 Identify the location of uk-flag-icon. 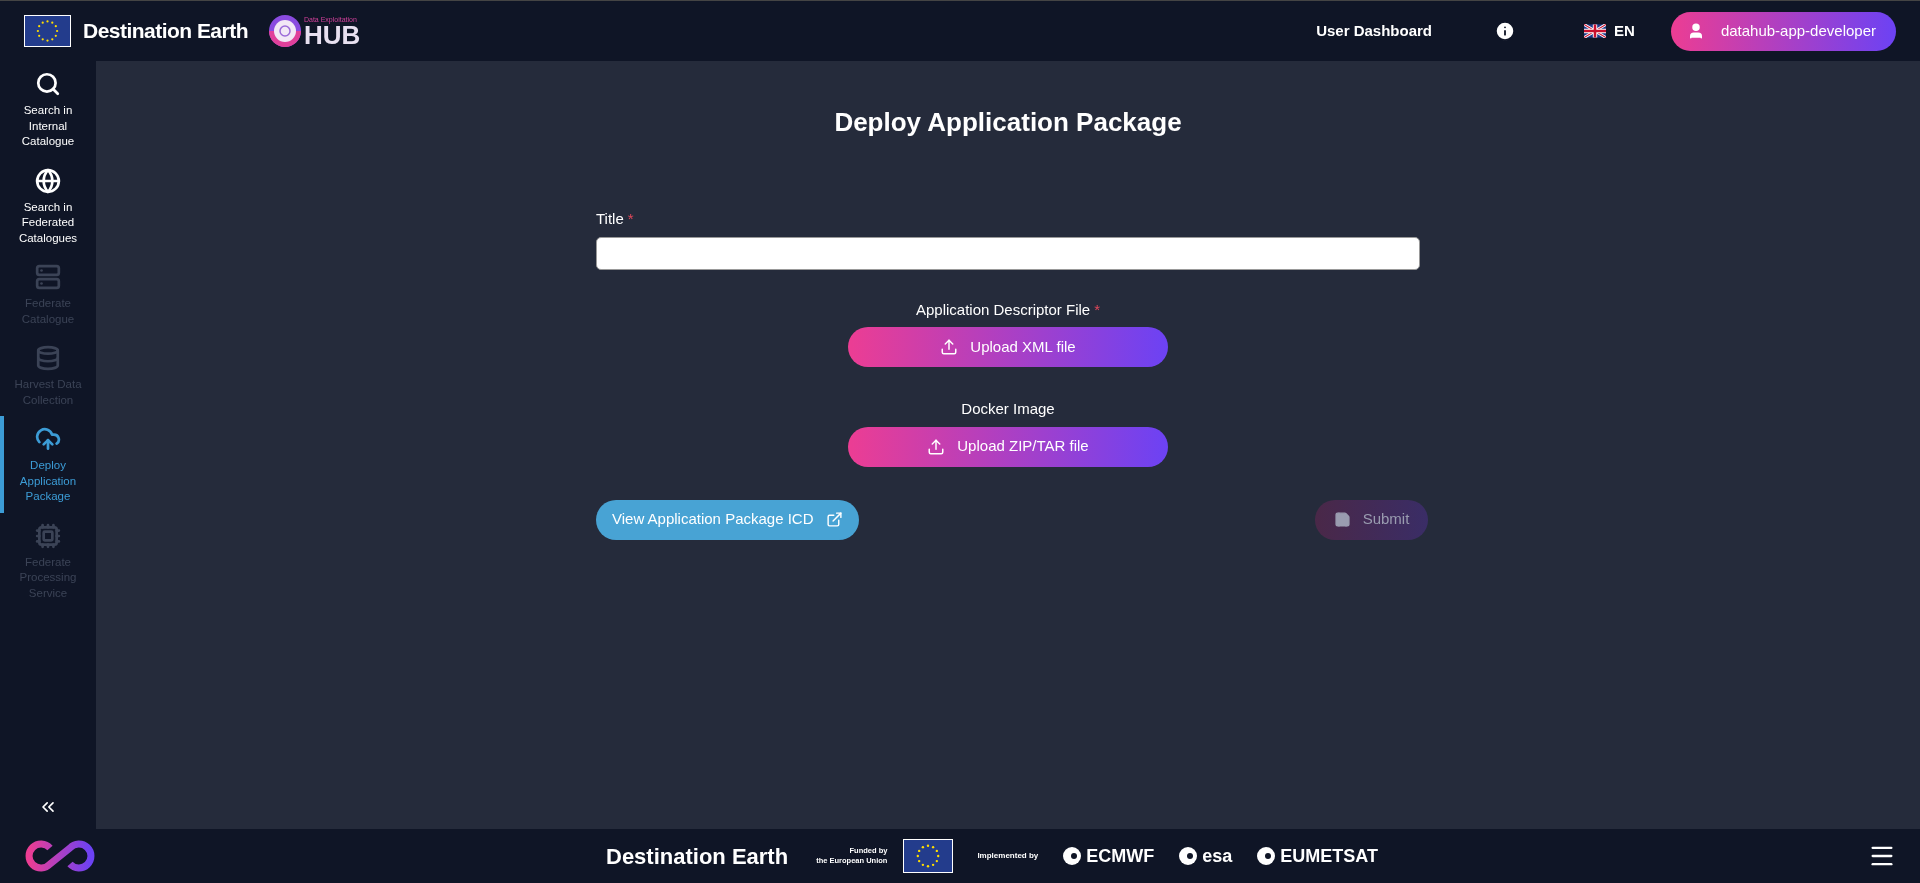
(1595, 31).